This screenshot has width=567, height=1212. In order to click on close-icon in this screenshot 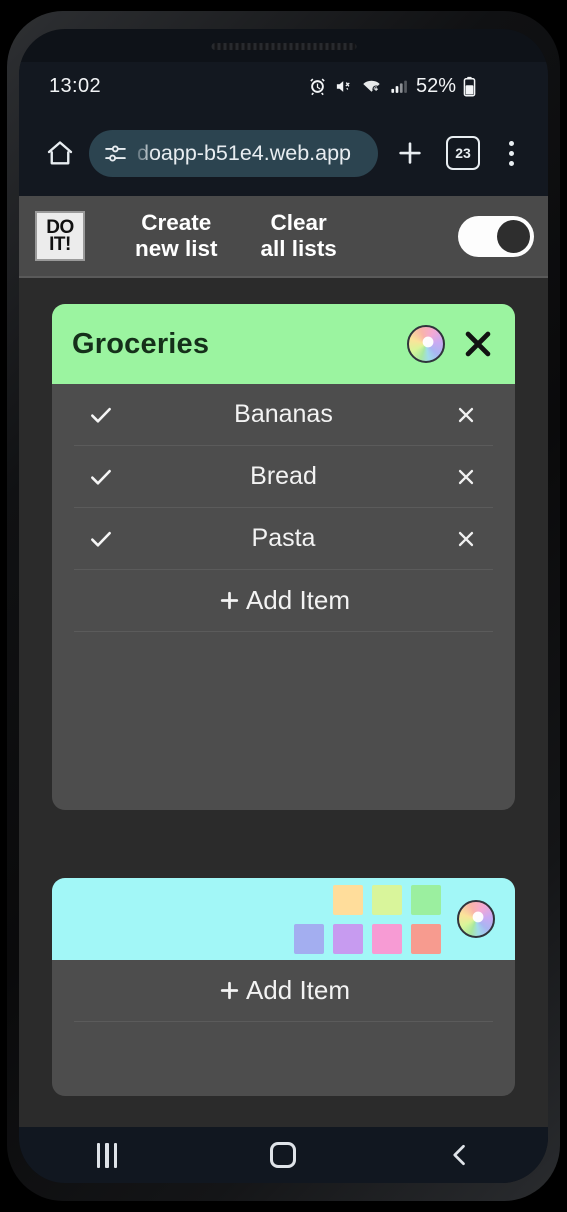, I will do `click(478, 344)`.